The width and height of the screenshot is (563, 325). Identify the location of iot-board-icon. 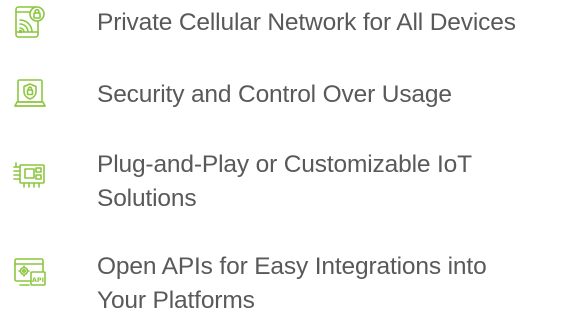
(30, 175).